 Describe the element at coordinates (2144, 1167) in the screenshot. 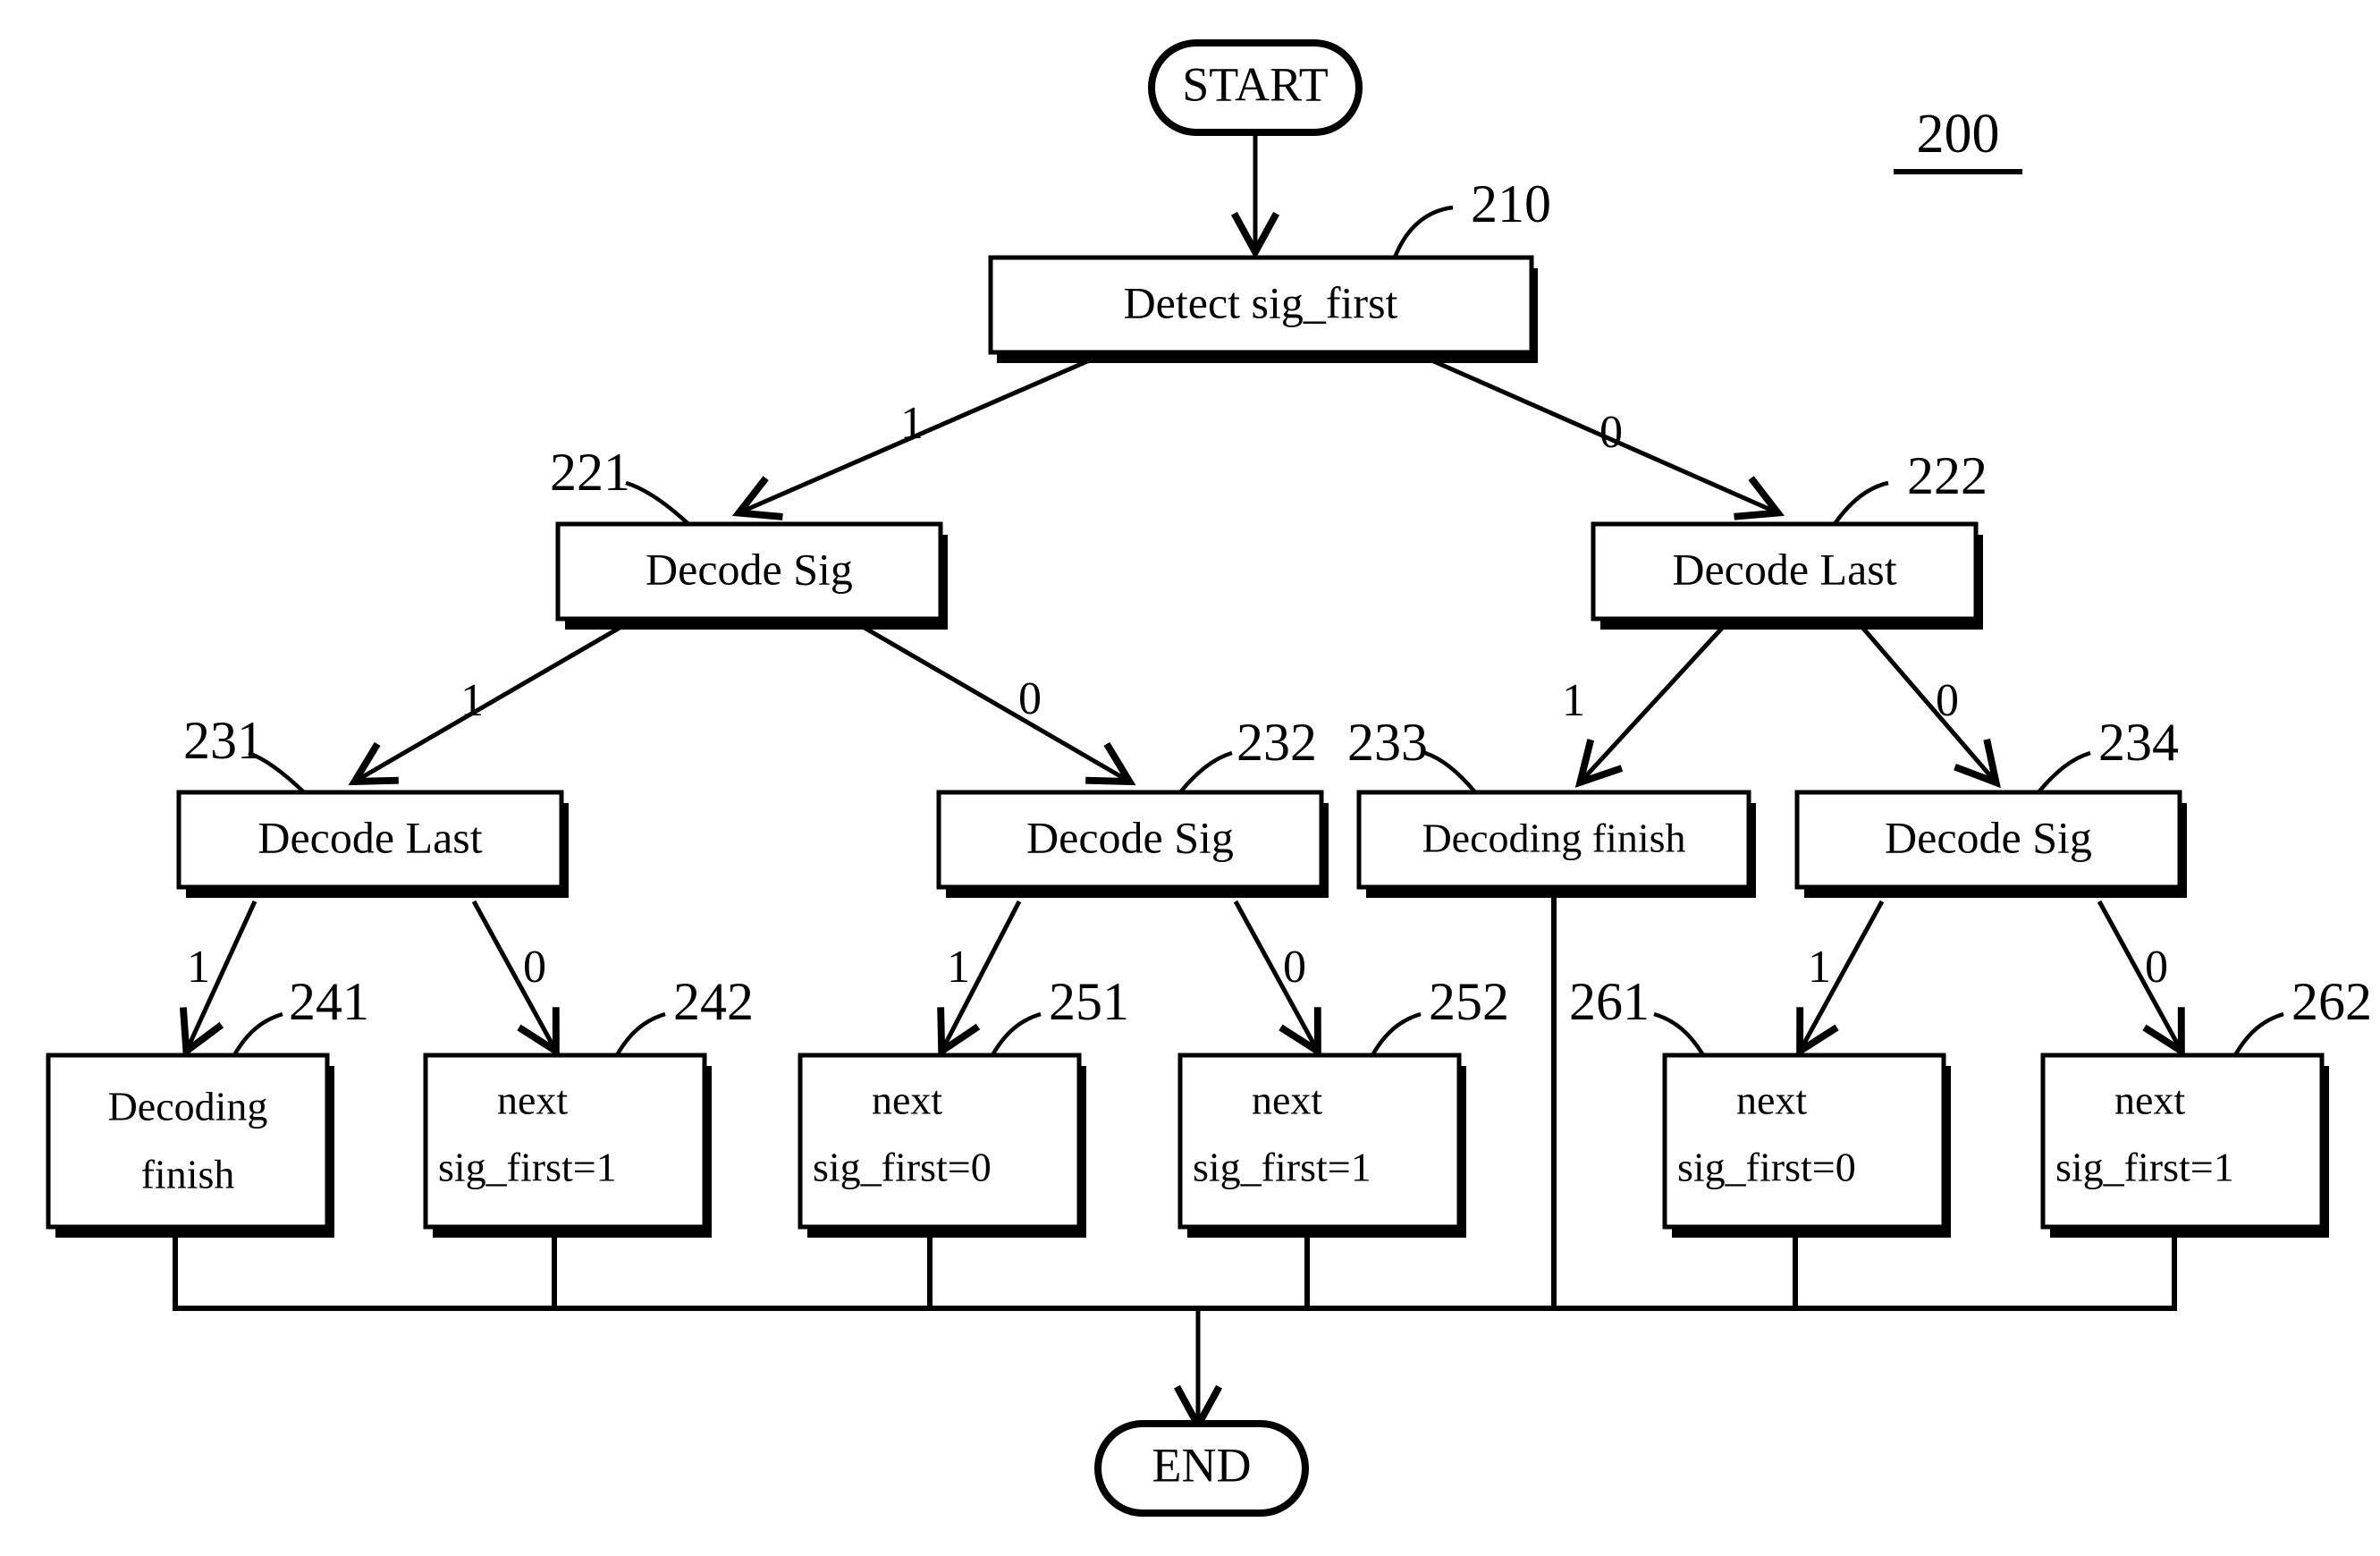

I see `node-262-label-line2: sig_first=1` at that location.